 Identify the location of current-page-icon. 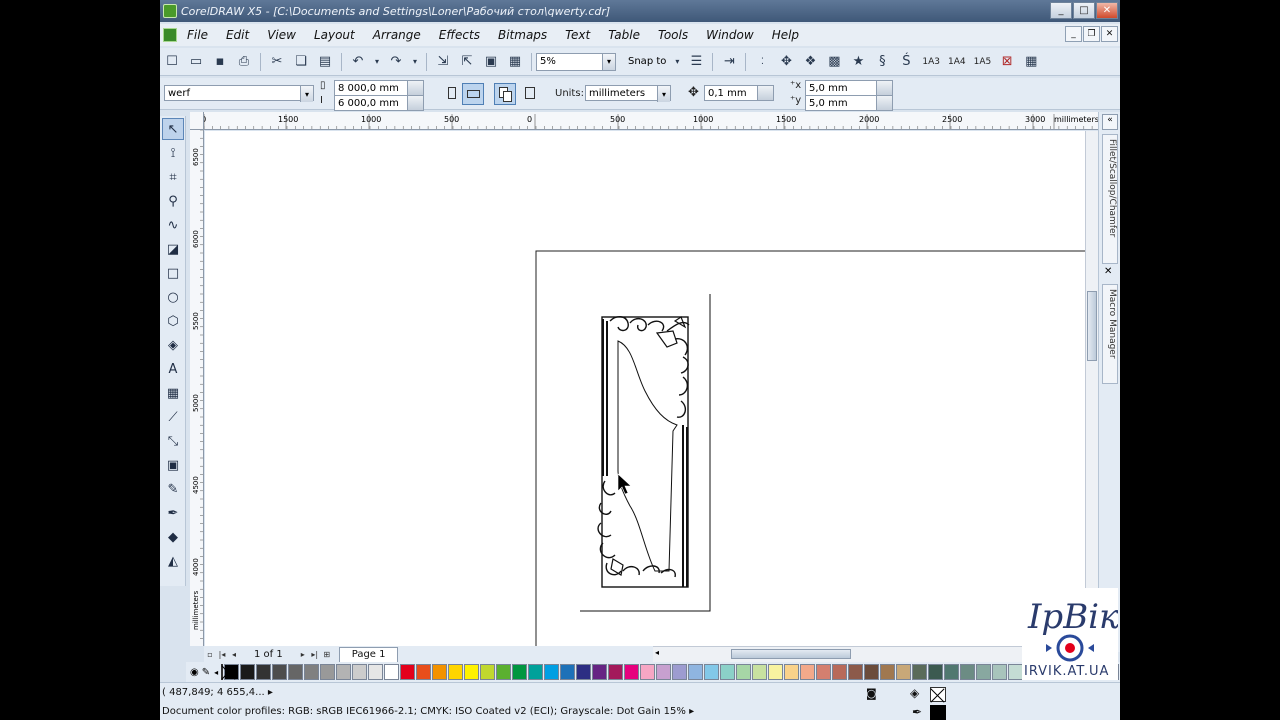
(531, 94).